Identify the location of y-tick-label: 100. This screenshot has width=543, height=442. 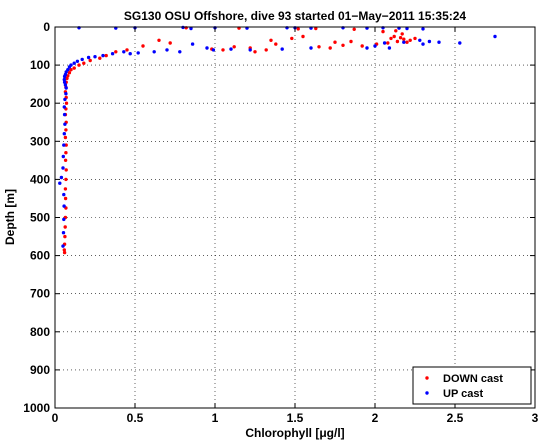
(40, 65).